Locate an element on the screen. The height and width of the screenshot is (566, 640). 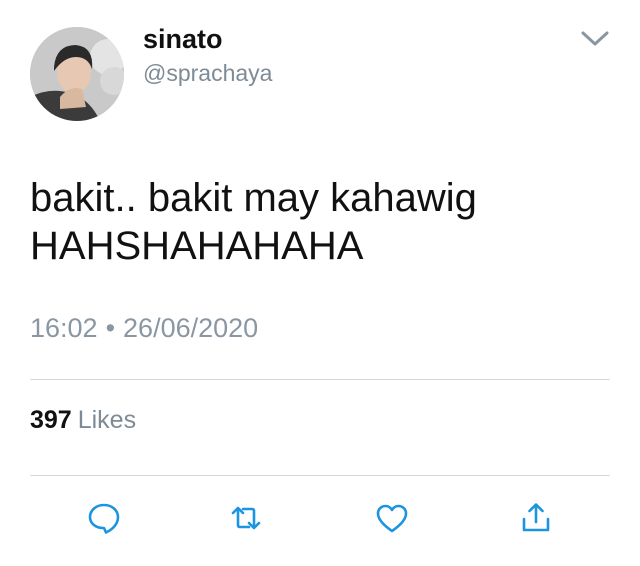
display-name: sinato is located at coordinates (183, 39).